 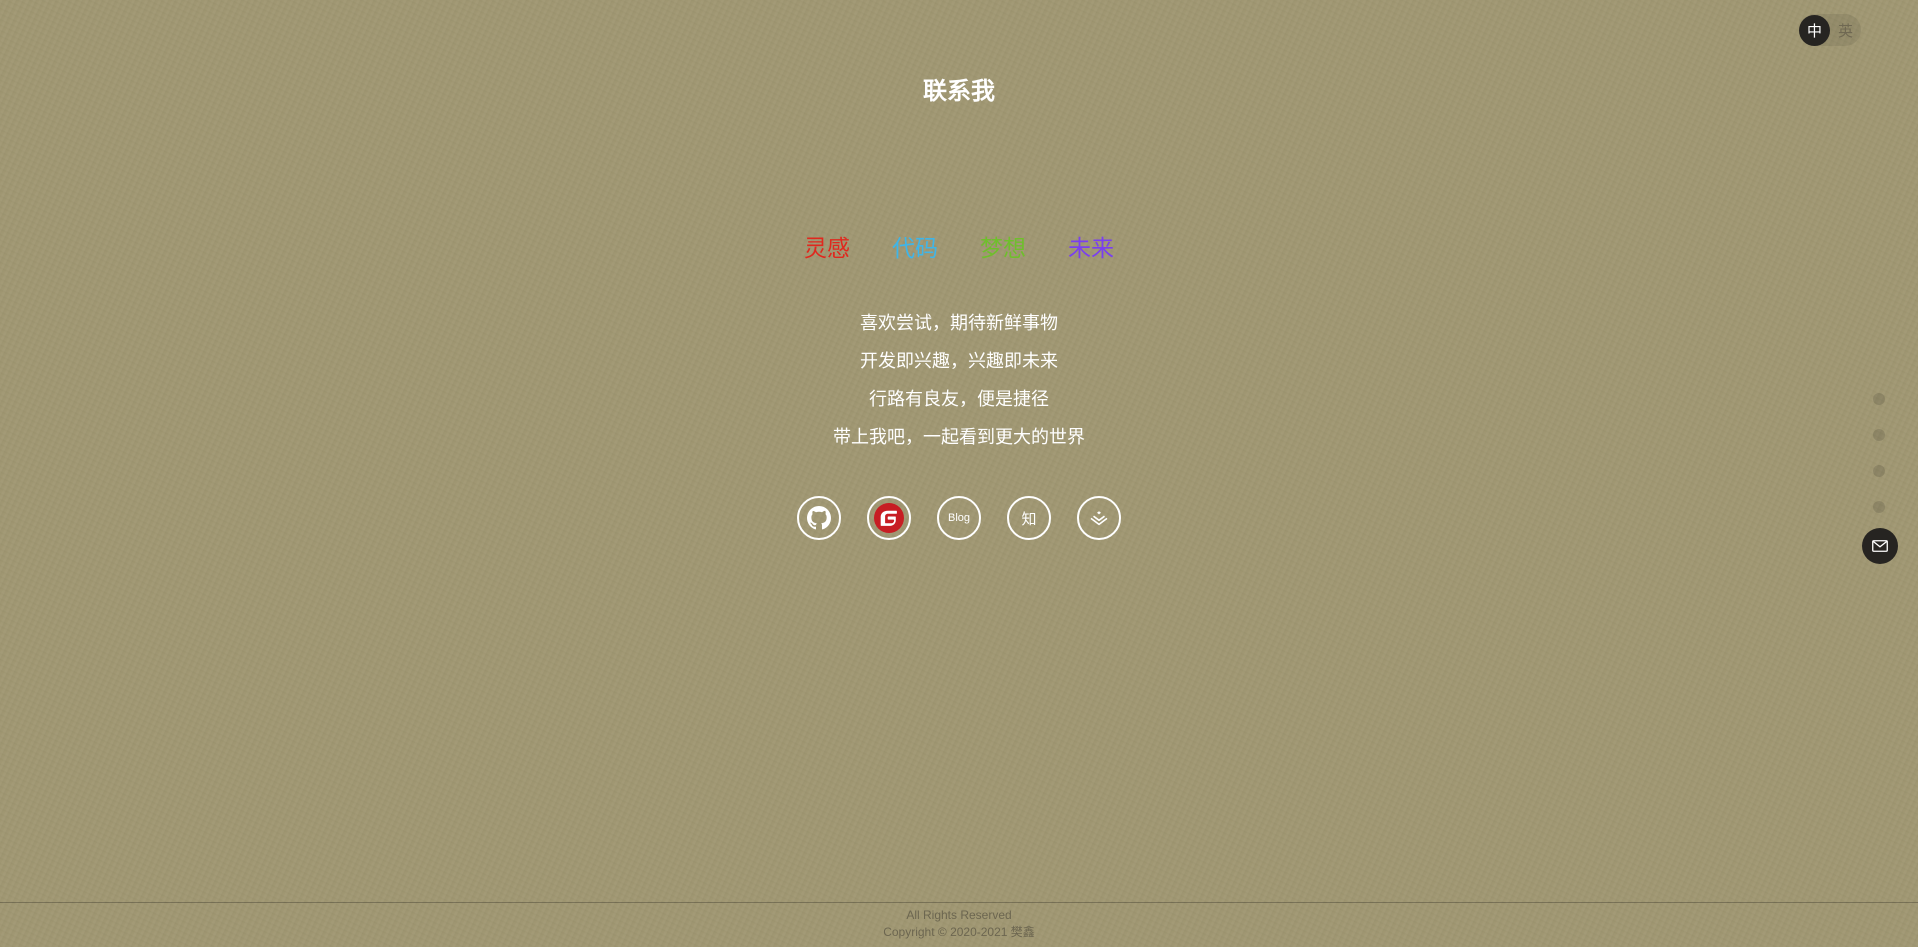 I want to click on mail-button, so click(x=1880, y=546).